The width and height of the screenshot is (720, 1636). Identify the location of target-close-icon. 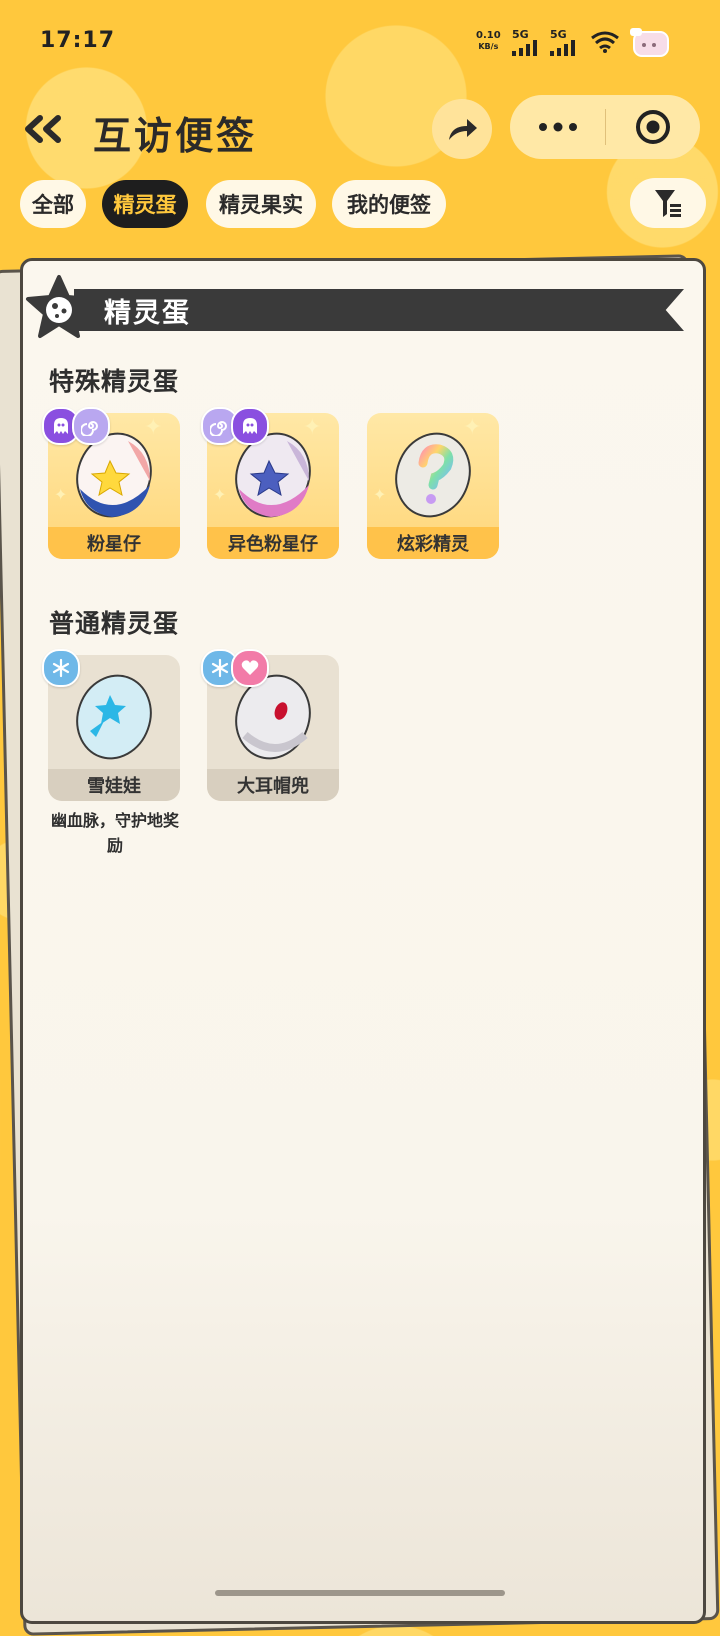
(653, 127).